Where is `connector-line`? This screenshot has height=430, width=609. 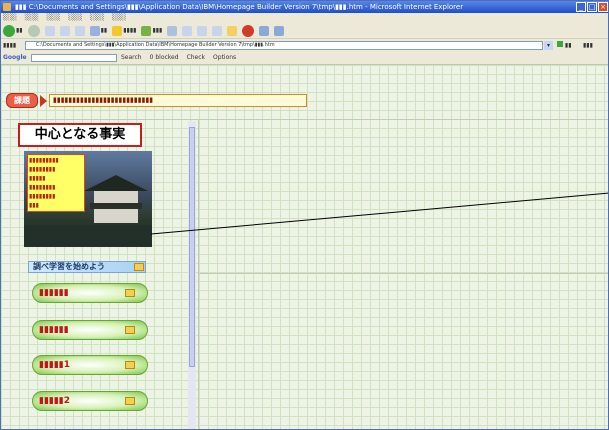
connector-line is located at coordinates (379, 213).